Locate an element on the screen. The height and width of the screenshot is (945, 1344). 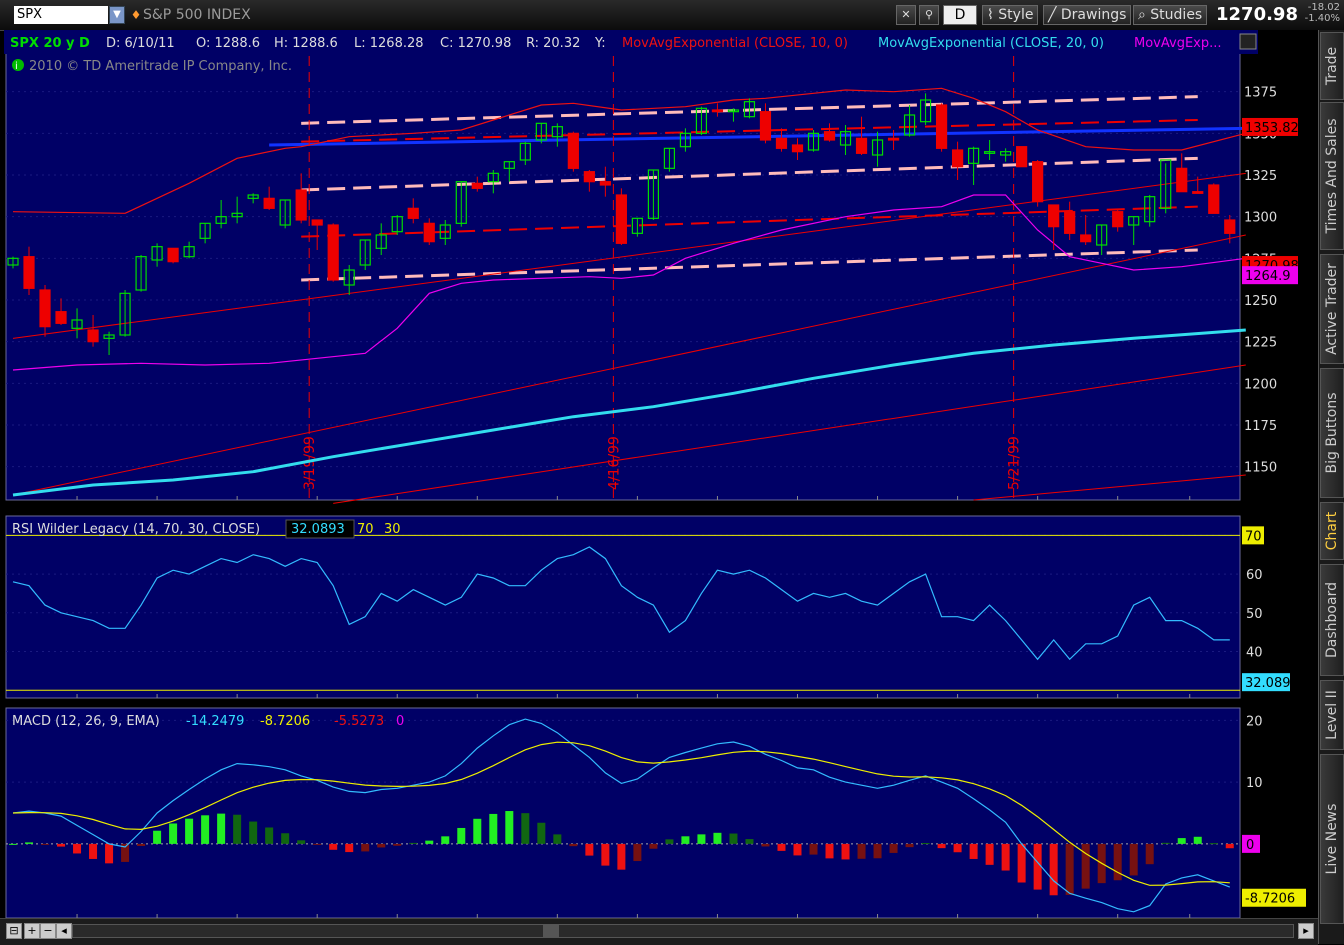
info-icon is located at coordinates (18, 65).